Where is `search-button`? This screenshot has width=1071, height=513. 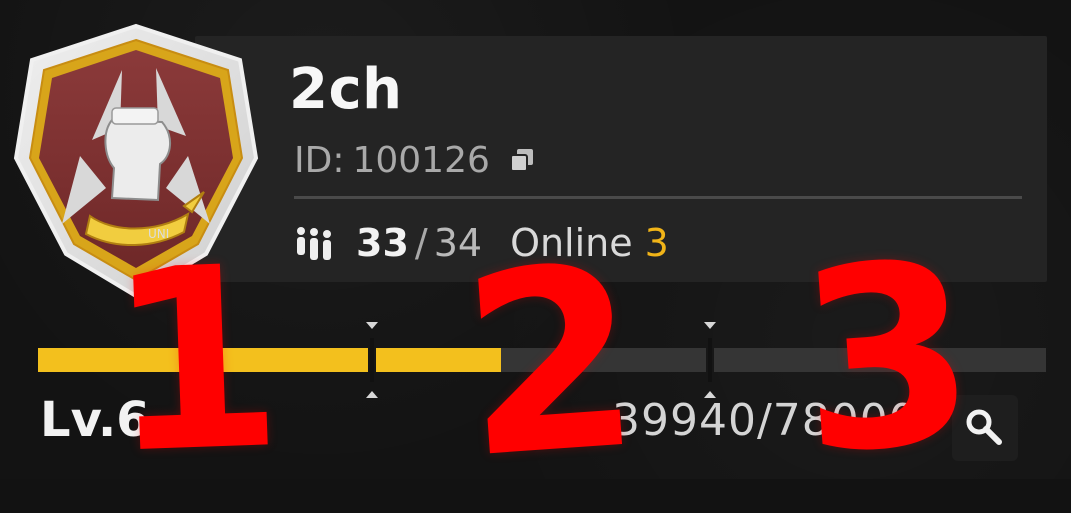 search-button is located at coordinates (985, 428).